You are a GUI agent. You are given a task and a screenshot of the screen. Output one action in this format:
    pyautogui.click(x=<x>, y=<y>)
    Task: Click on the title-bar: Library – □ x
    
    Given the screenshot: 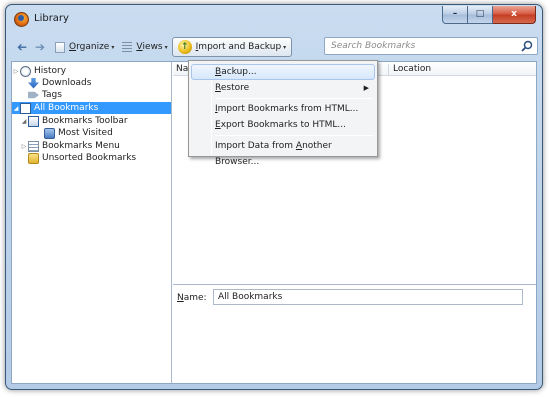 What is the action you would take?
    pyautogui.click(x=274, y=19)
    